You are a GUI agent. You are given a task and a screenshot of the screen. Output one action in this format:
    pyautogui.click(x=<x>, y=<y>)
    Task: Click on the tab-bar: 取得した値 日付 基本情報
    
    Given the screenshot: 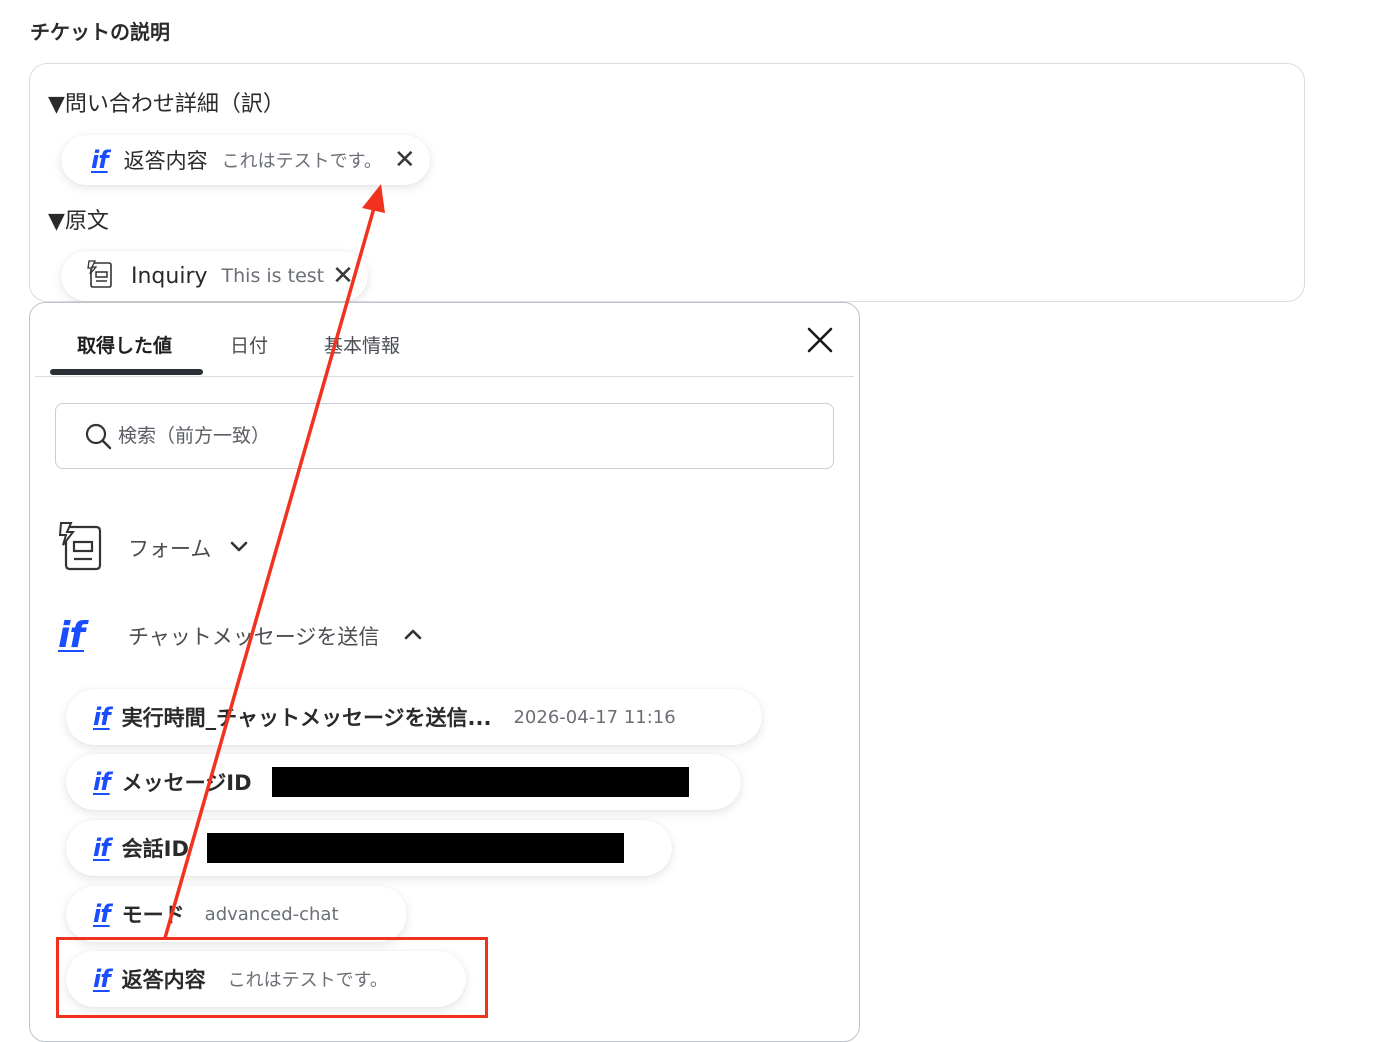 What is the action you would take?
    pyautogui.click(x=444, y=340)
    